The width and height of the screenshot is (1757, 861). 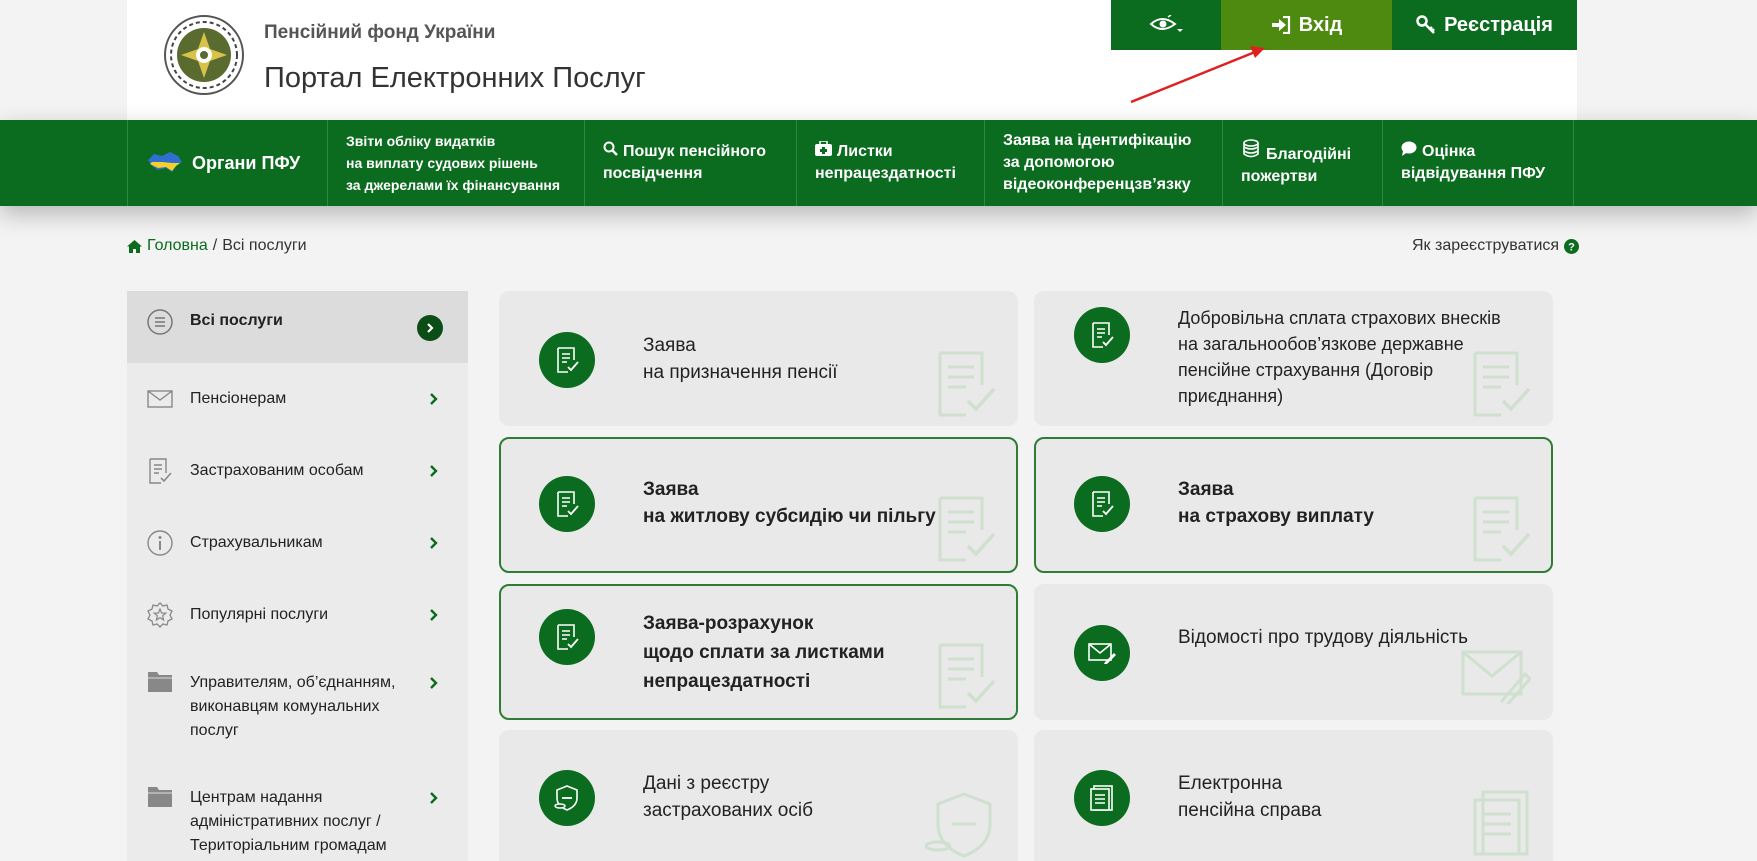 I want to click on nav-item-donations: Благодійні пожертви, so click(x=1302, y=163).